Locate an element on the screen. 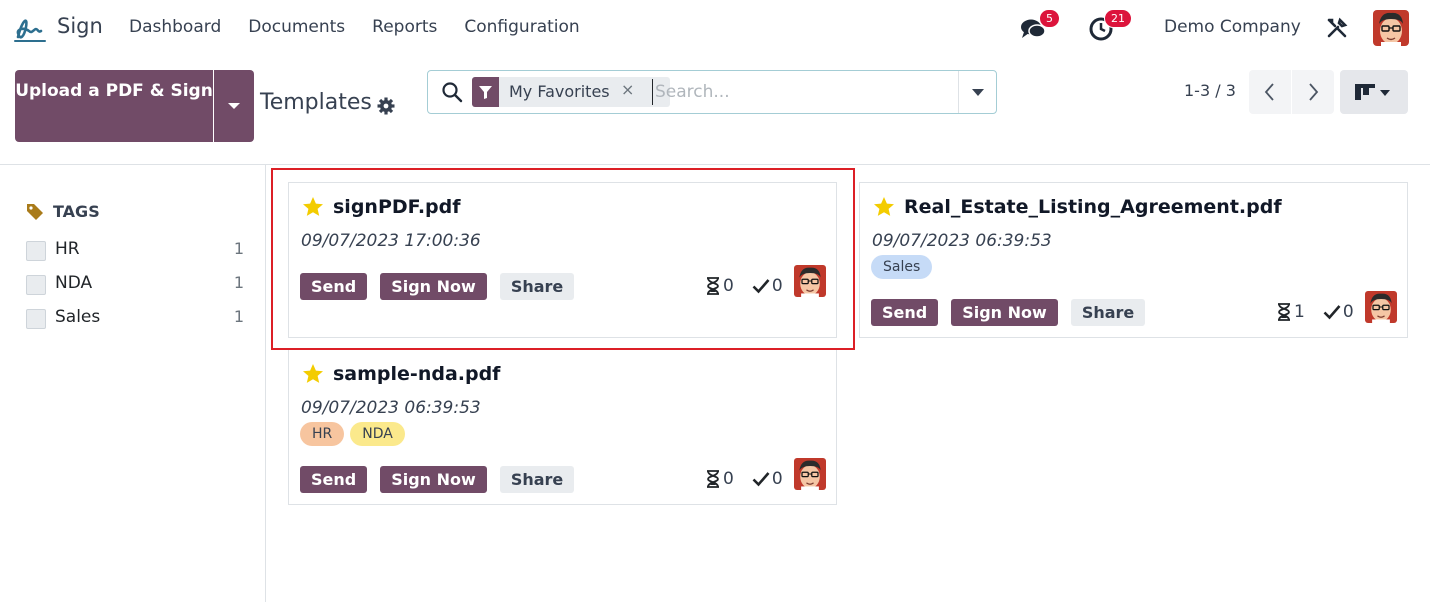 This screenshot has width=1430, height=602. upload-pdf-sign-button: Upload a PDF & Sign is located at coordinates (114, 106).